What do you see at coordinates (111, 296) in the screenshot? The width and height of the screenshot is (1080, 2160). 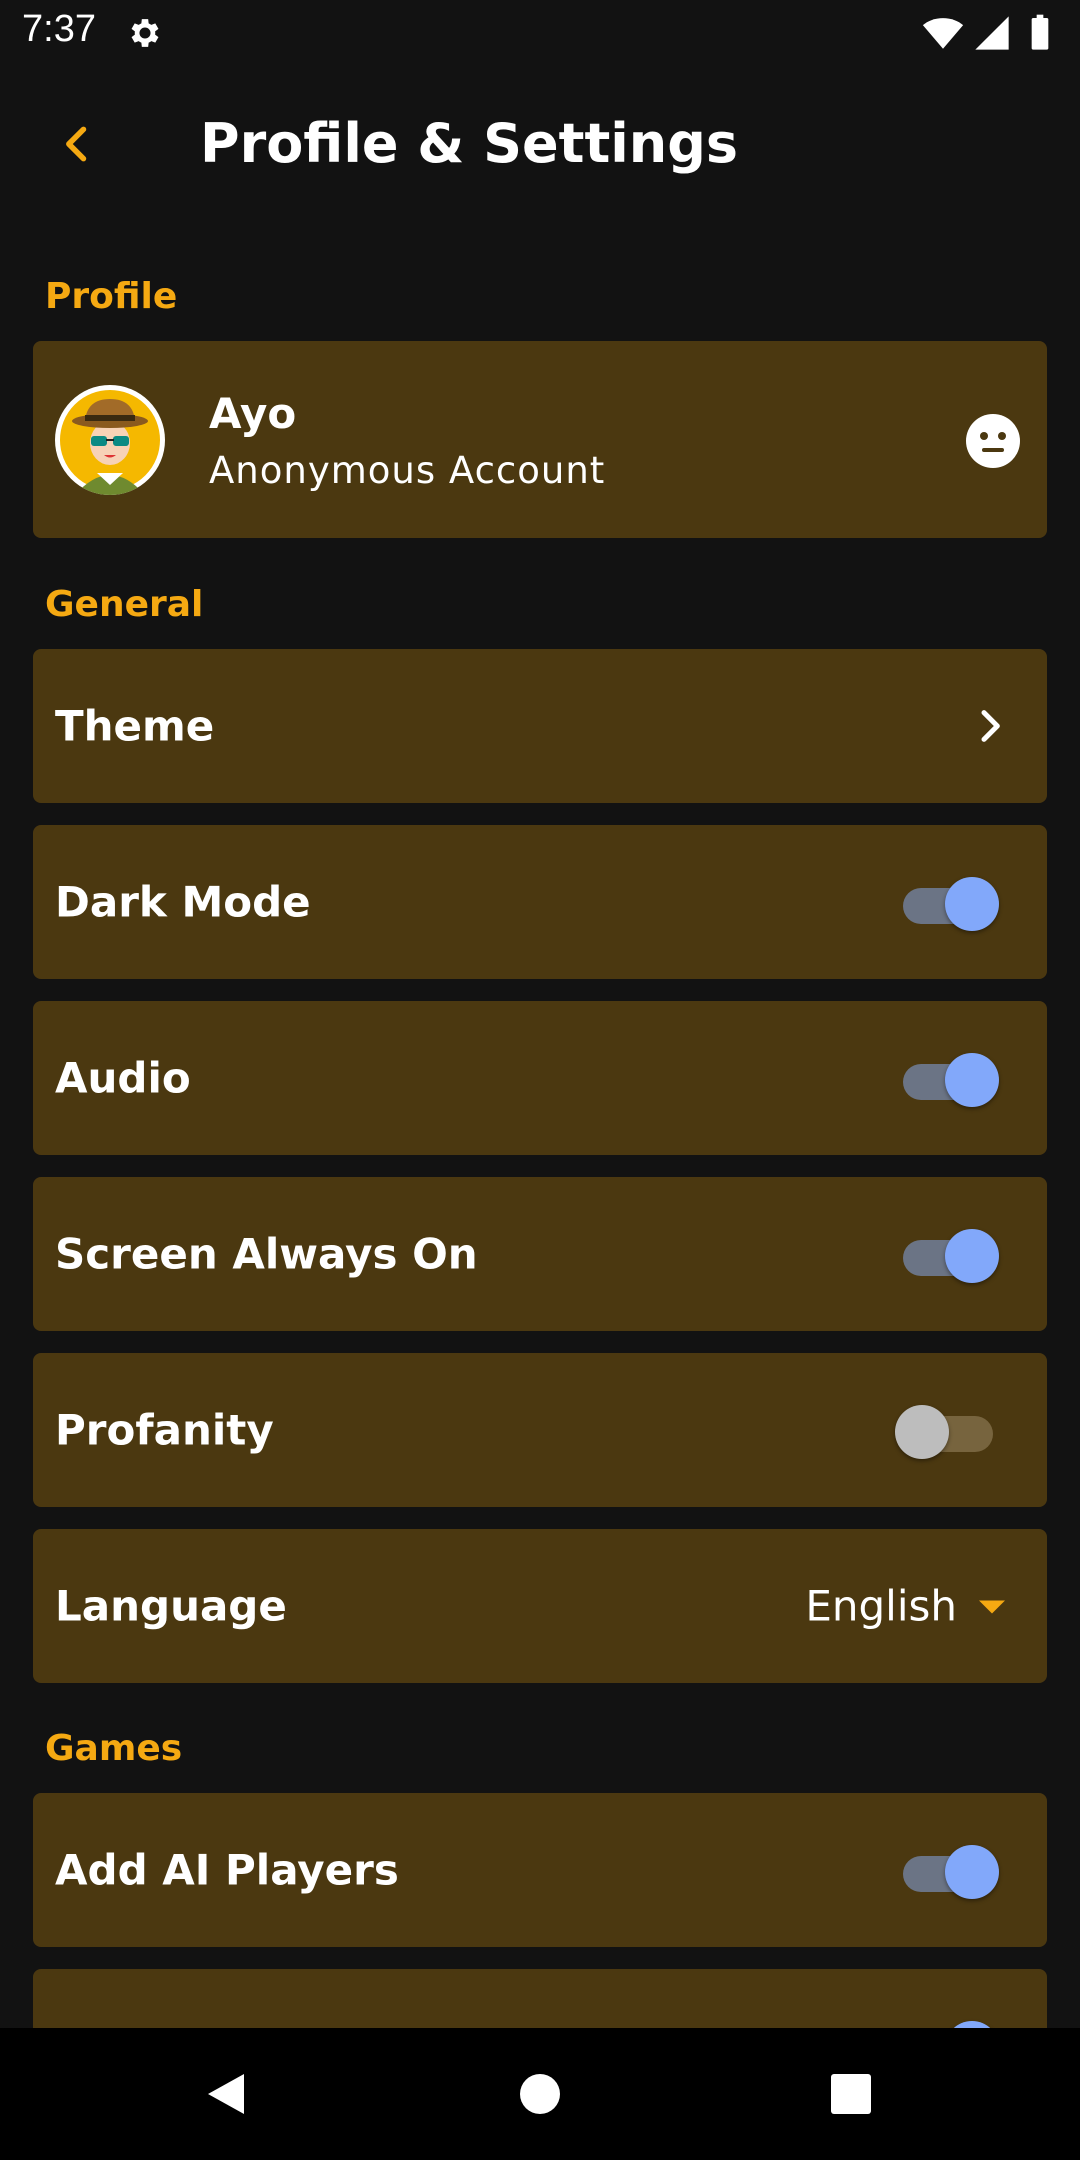 I see `section-label-profile: Profile` at bounding box center [111, 296].